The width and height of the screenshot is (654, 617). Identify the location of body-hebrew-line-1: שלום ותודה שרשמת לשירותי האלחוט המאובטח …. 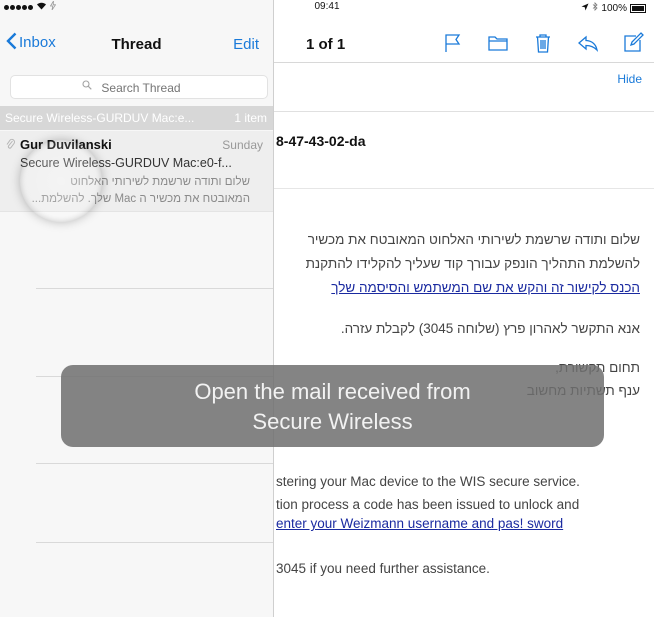
(473, 239).